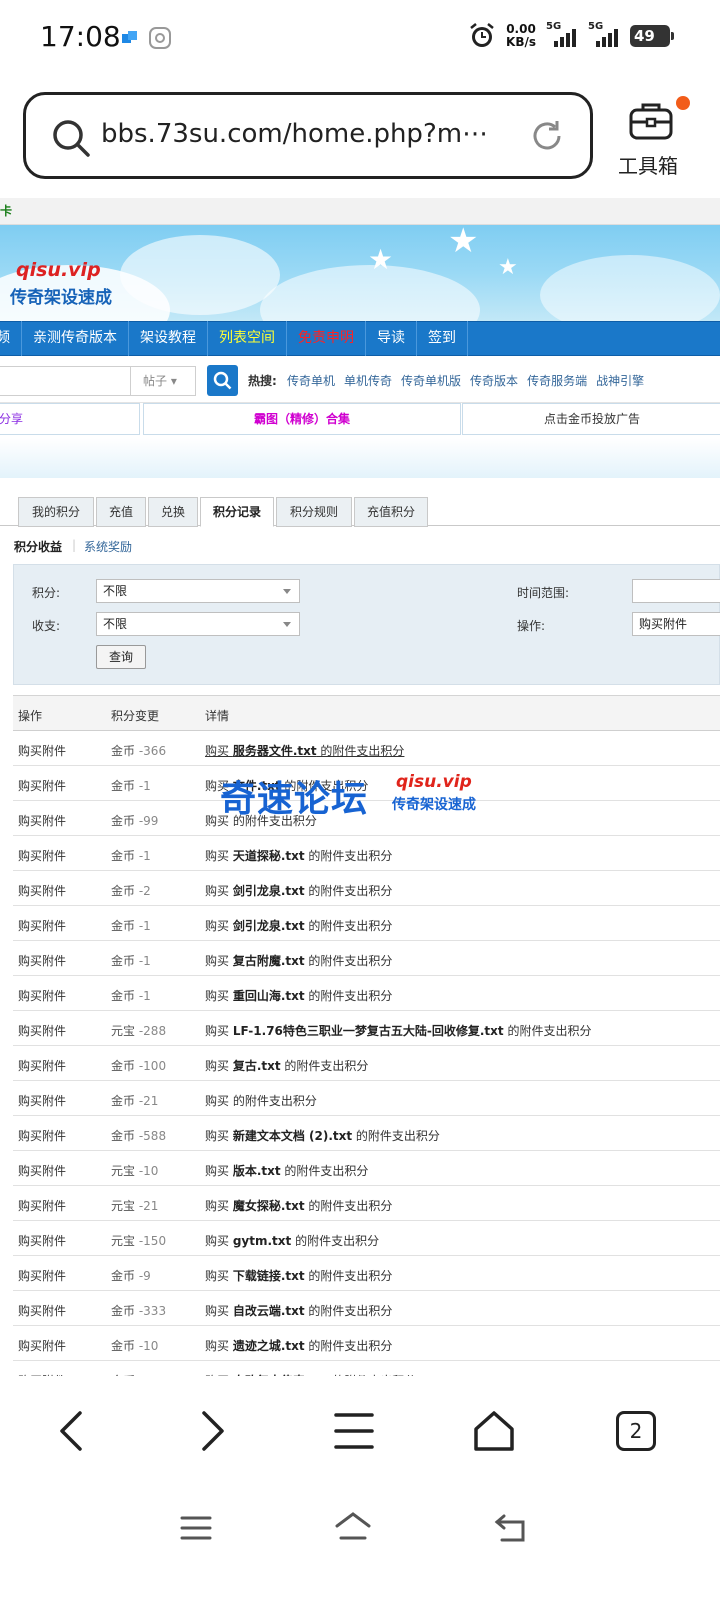 The height and width of the screenshot is (1600, 720). What do you see at coordinates (196, 1528) in the screenshot?
I see `recent-apps-icon` at bounding box center [196, 1528].